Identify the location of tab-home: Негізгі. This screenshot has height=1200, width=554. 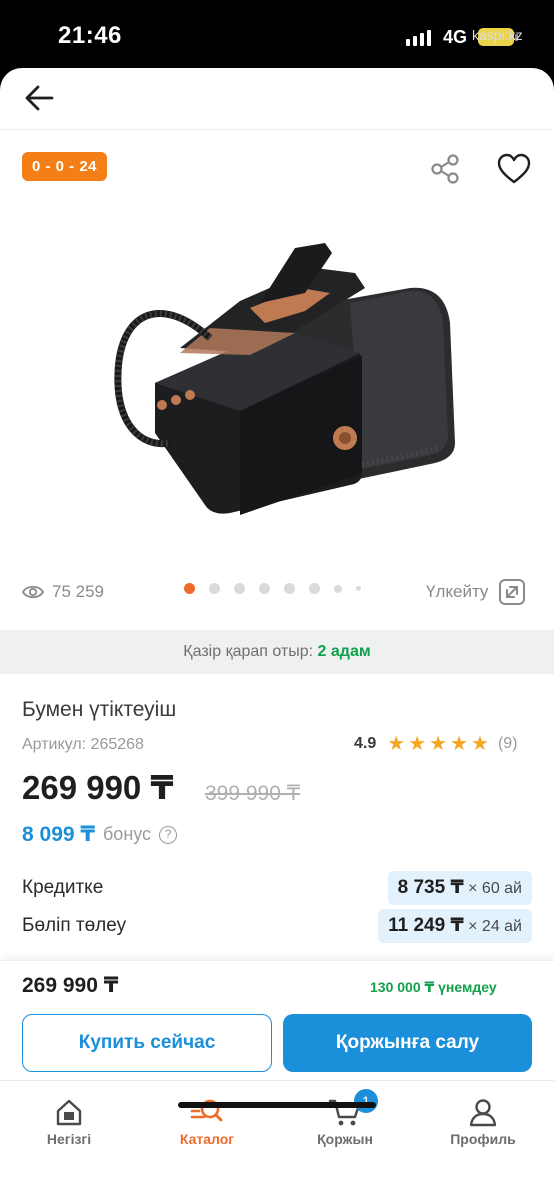
(69, 1122).